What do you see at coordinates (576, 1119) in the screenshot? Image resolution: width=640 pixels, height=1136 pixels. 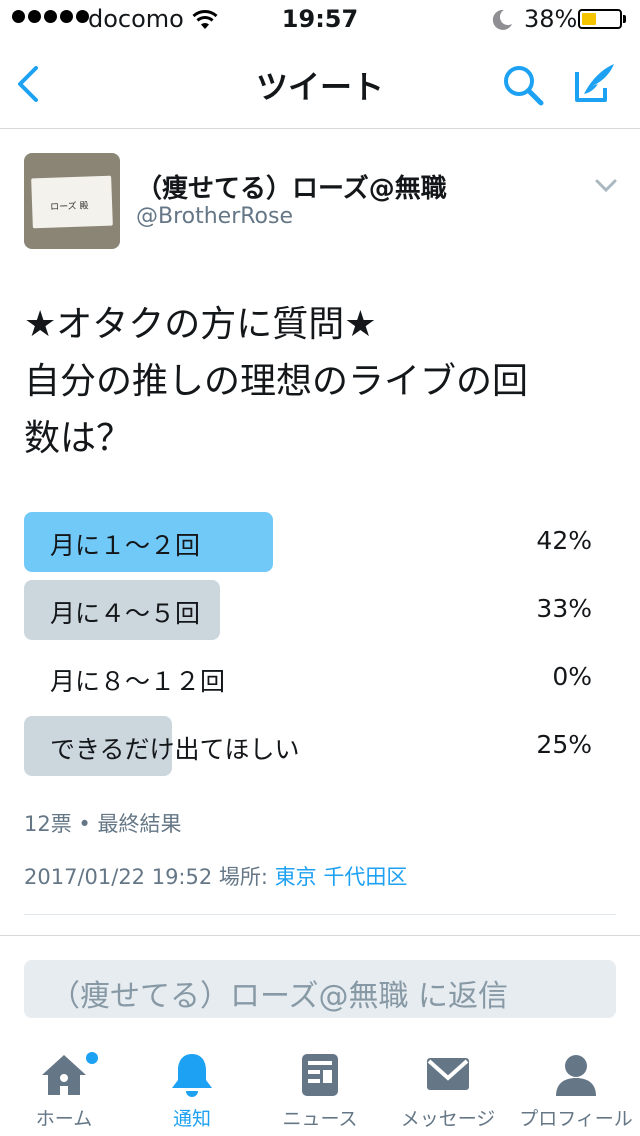 I see `tab-label: プロフィール` at bounding box center [576, 1119].